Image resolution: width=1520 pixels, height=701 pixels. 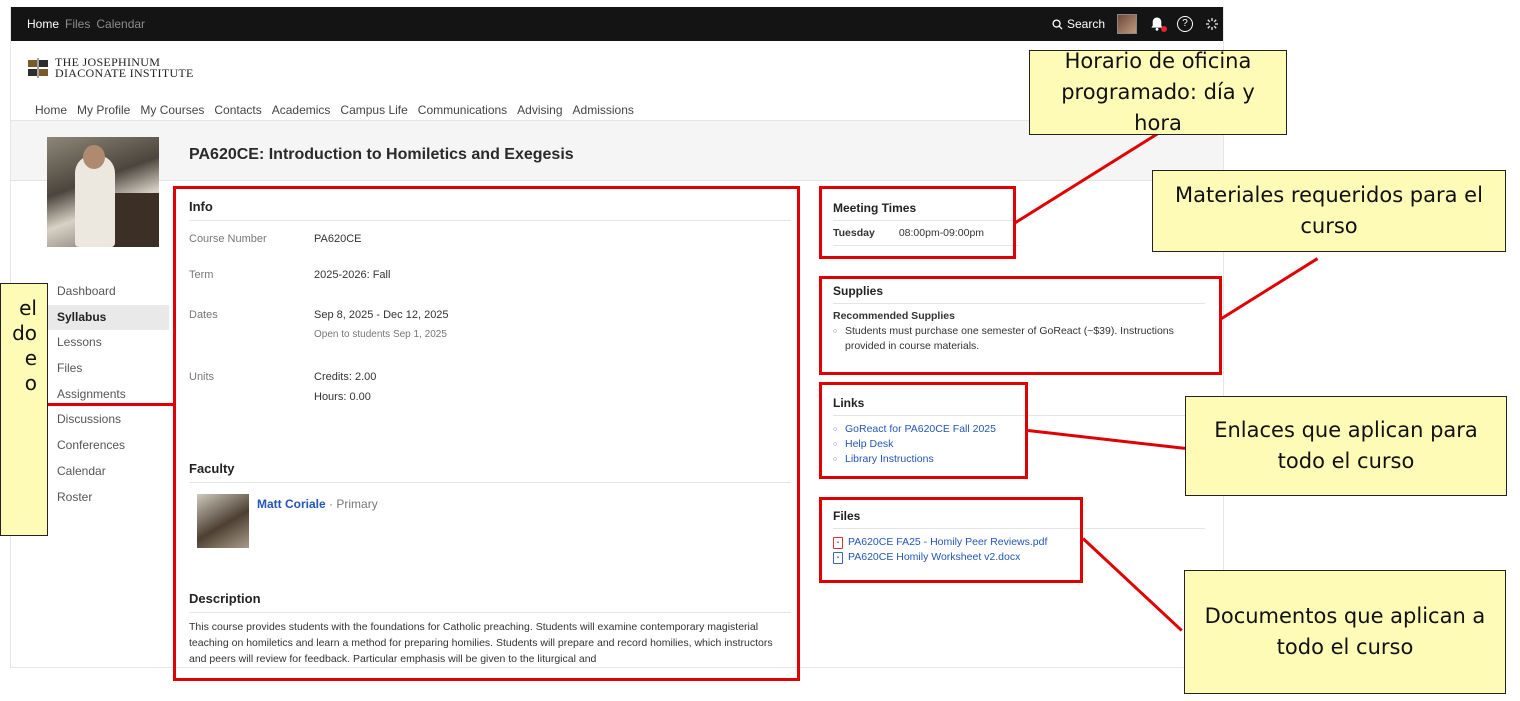 What do you see at coordinates (24, 409) in the screenshot?
I see `annotation-left-partial: el do e o` at bounding box center [24, 409].